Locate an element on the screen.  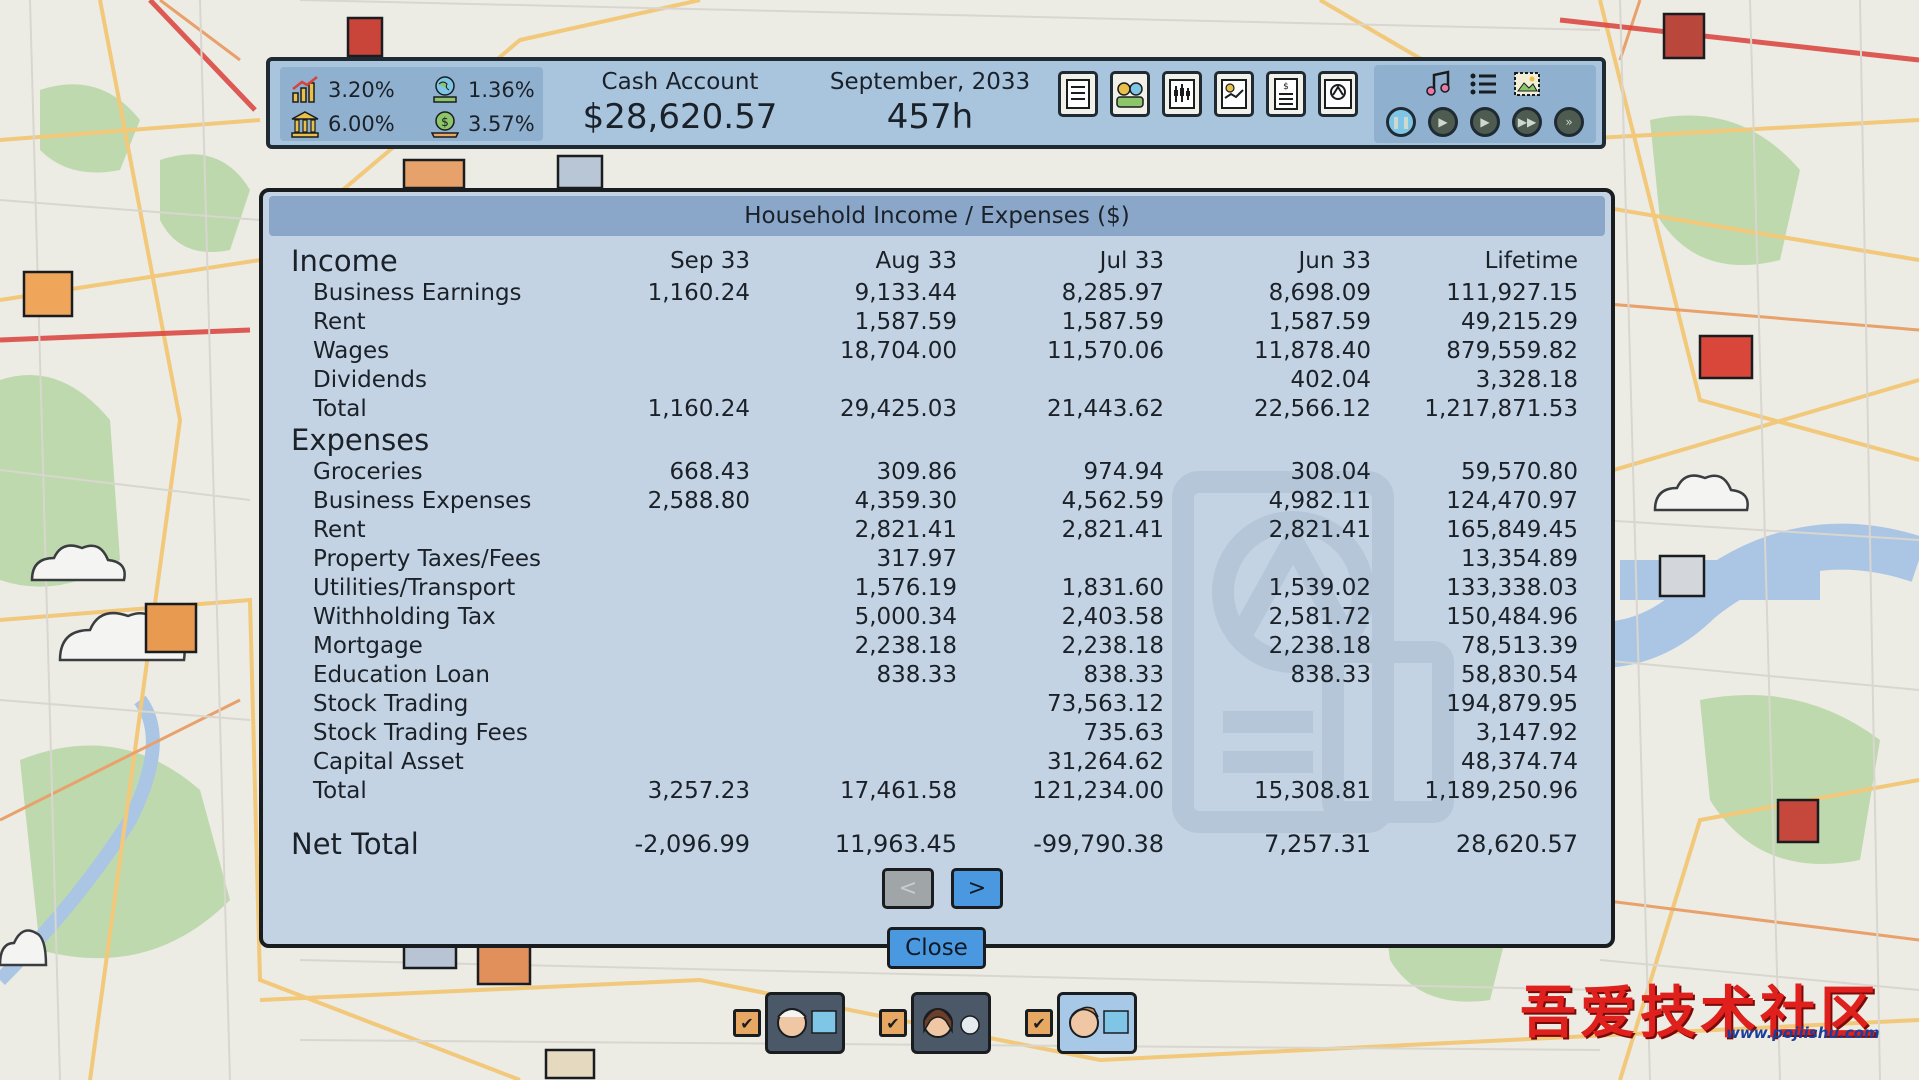
member-card-selected is located at coordinates (1097, 1023).